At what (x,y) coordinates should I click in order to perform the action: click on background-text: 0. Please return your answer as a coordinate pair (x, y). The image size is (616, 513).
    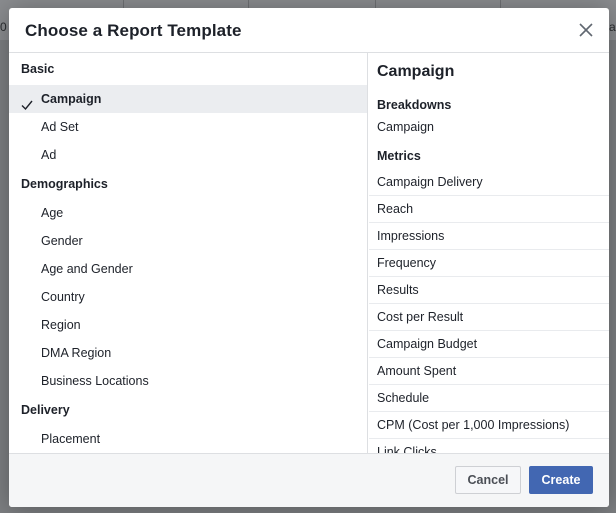
    Looking at the image, I should click on (3, 27).